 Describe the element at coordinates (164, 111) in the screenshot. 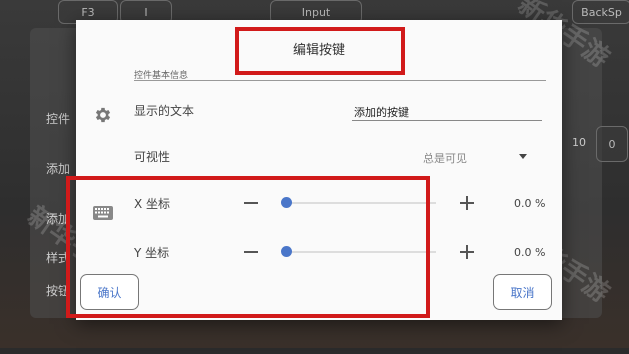

I see `display-text-label: 显示的文本` at that location.